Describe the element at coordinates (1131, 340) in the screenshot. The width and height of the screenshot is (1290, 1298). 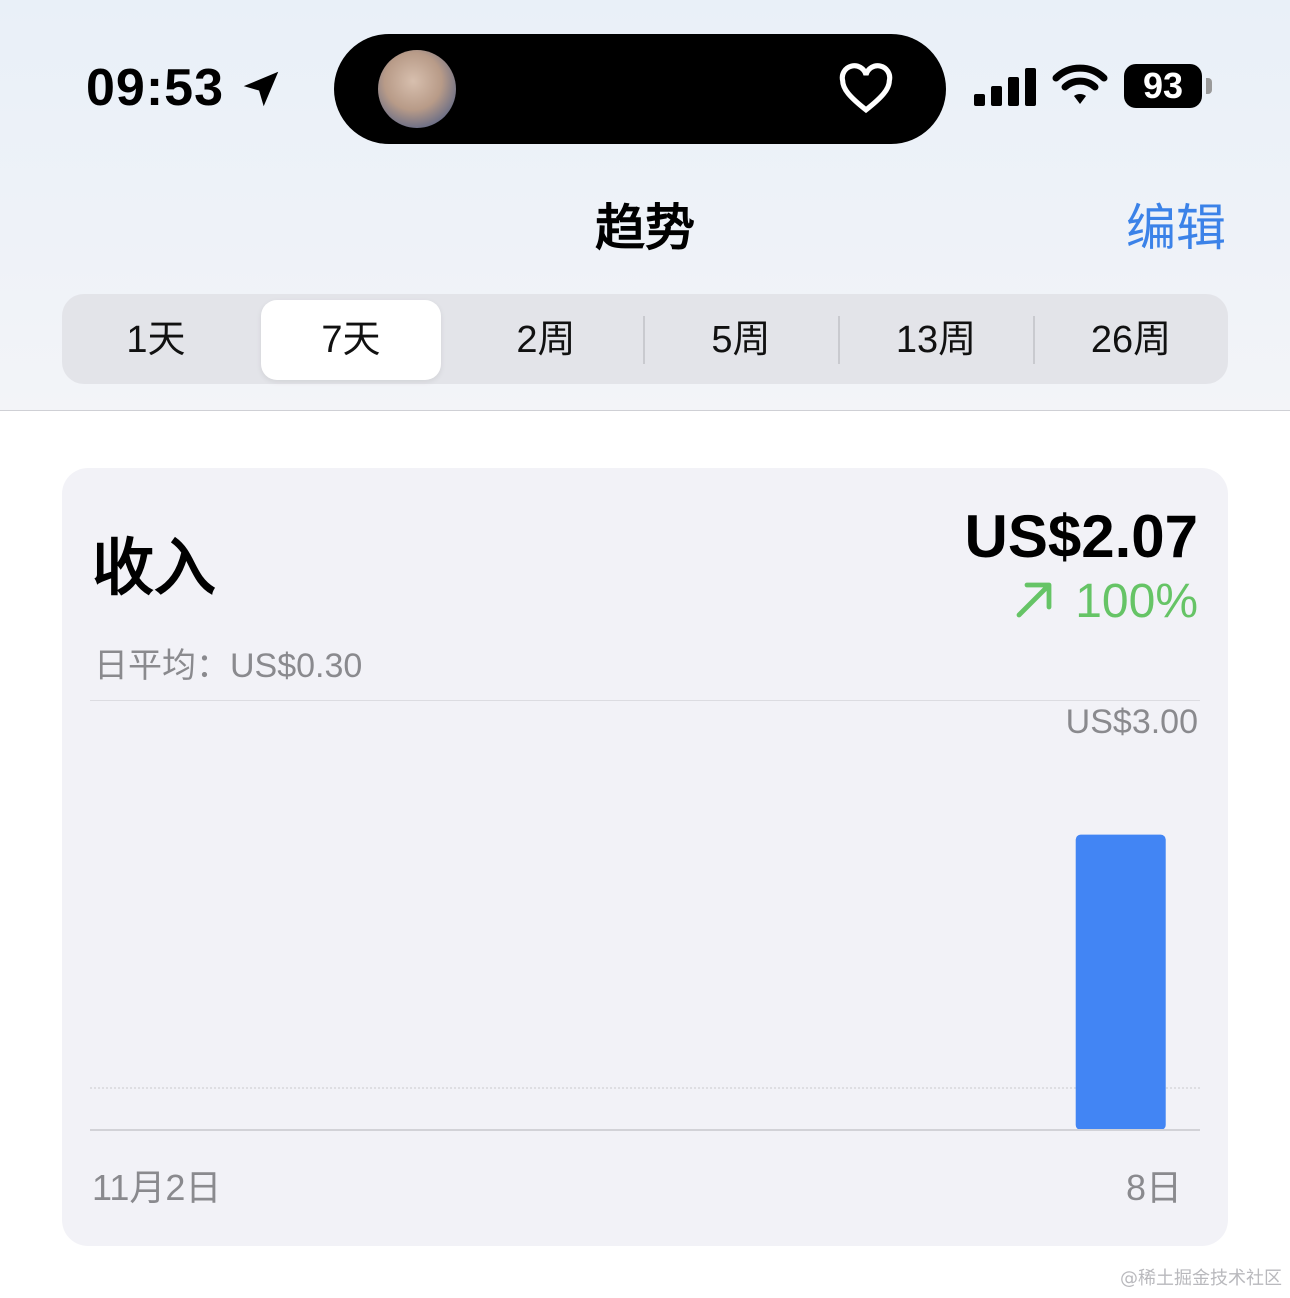
I see `segment-26-weeks: 26周` at that location.